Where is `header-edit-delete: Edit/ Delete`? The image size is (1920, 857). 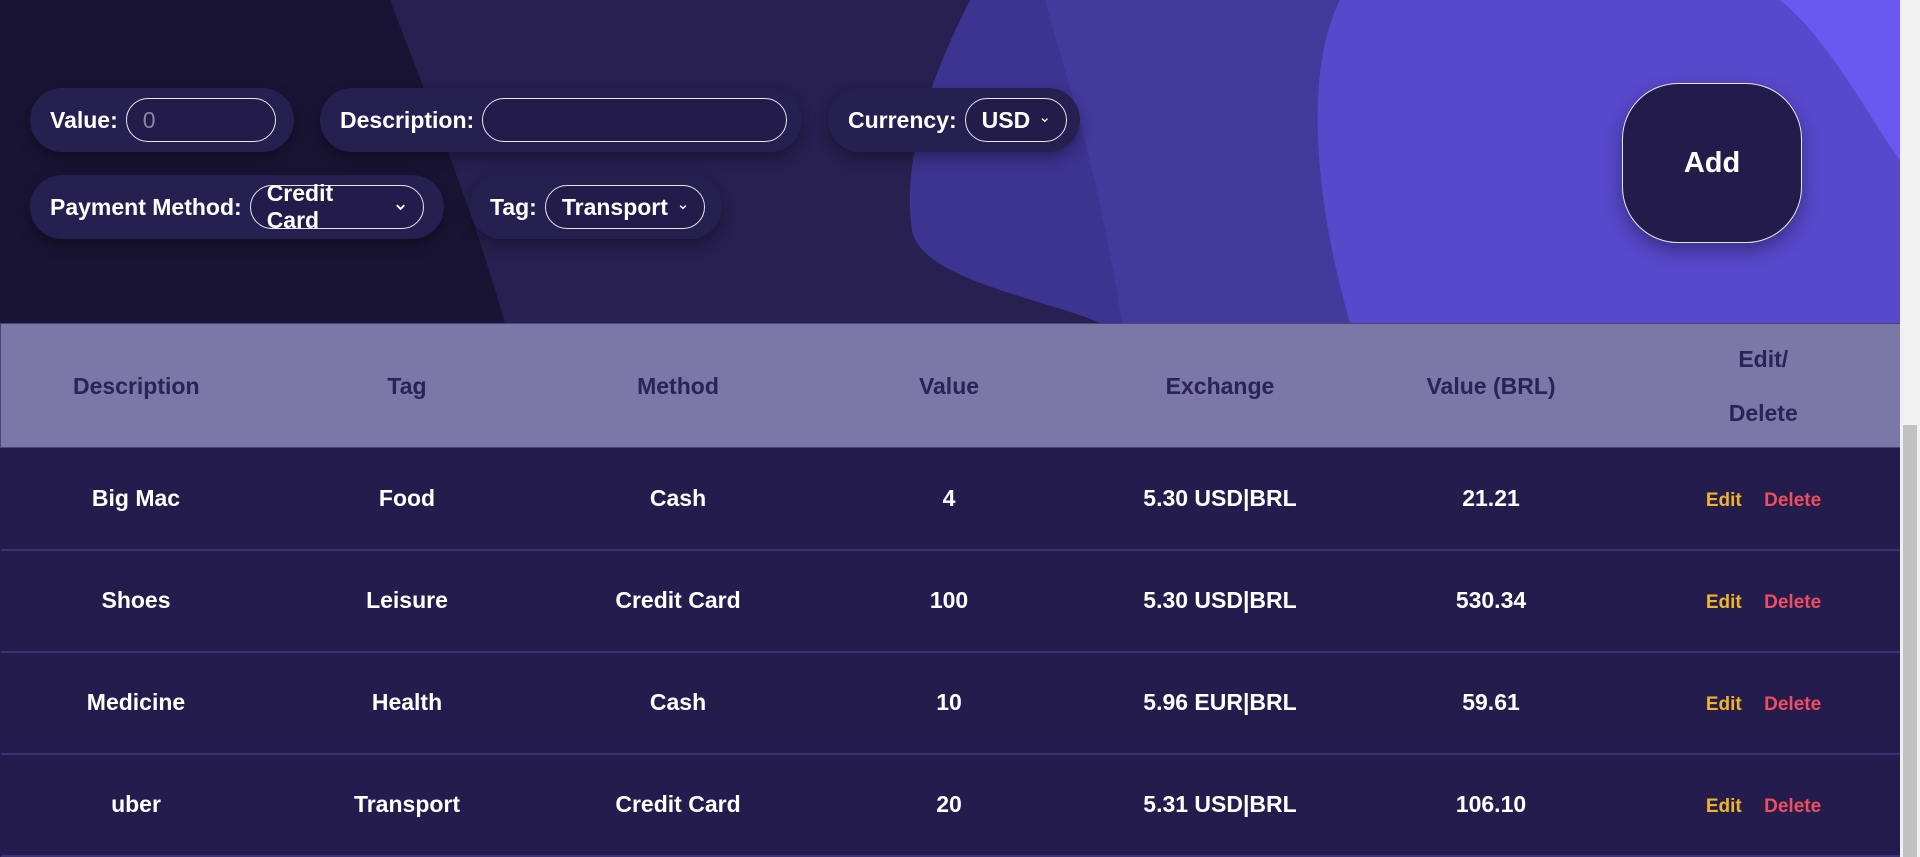 header-edit-delete: Edit/ Delete is located at coordinates (1763, 385).